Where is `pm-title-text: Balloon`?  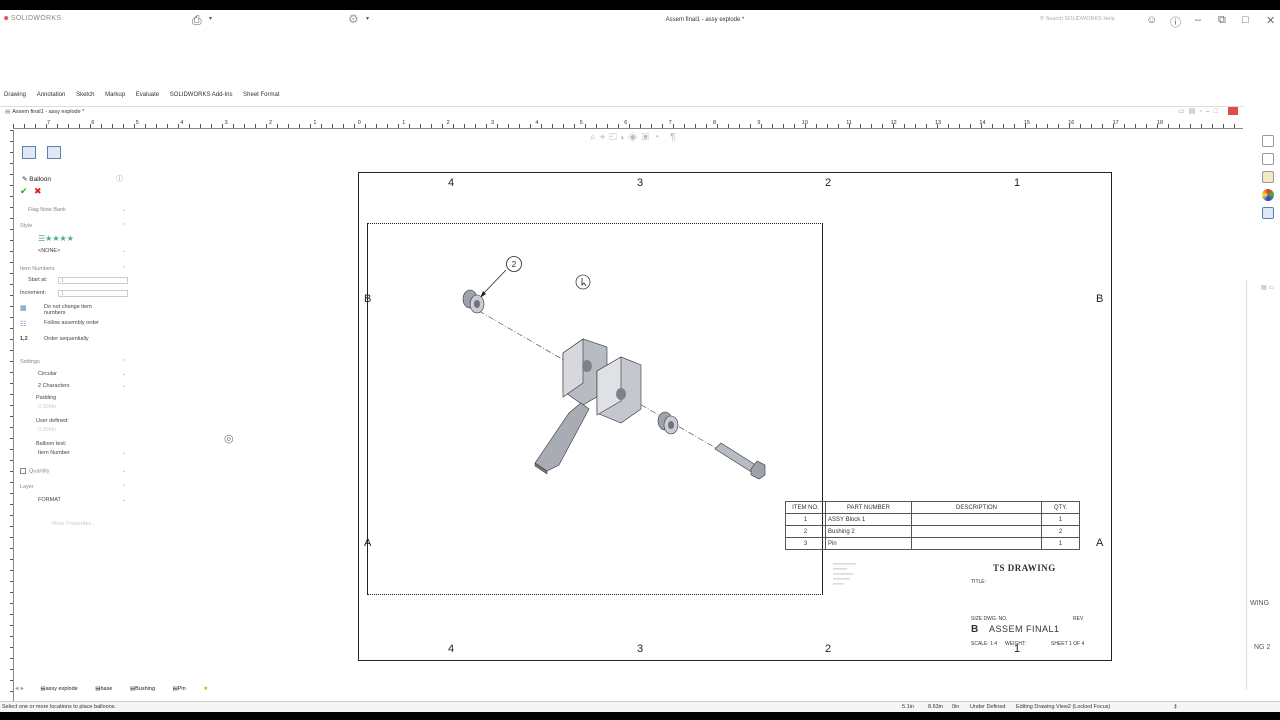
pm-title-text: Balloon is located at coordinates (40, 179).